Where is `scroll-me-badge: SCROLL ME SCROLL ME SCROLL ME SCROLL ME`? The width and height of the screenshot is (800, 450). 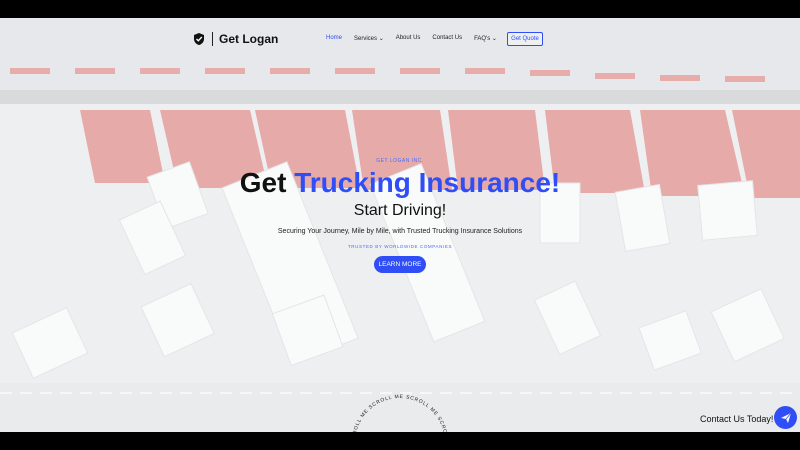
scroll-me-badge: SCROLL ME SCROLL ME SCROLL ME SCROLL ME is located at coordinates (400, 407).